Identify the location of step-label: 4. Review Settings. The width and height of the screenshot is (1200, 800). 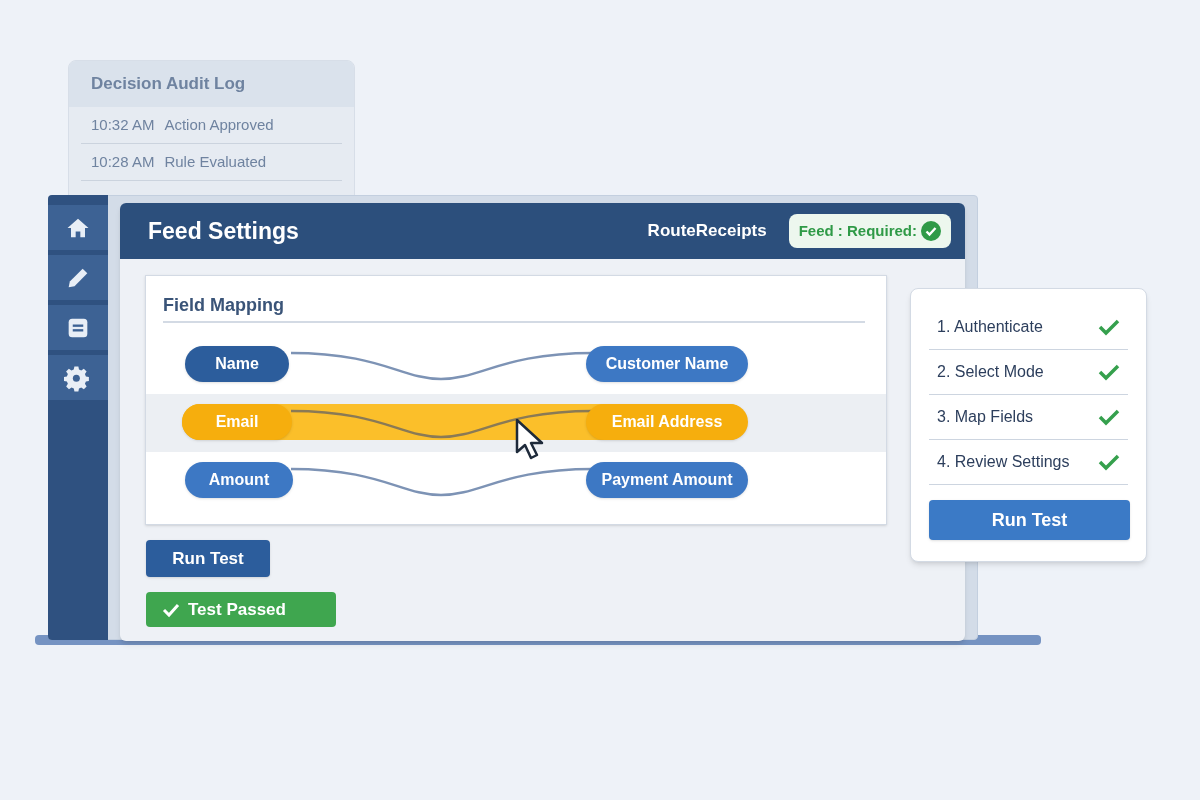
(1003, 462).